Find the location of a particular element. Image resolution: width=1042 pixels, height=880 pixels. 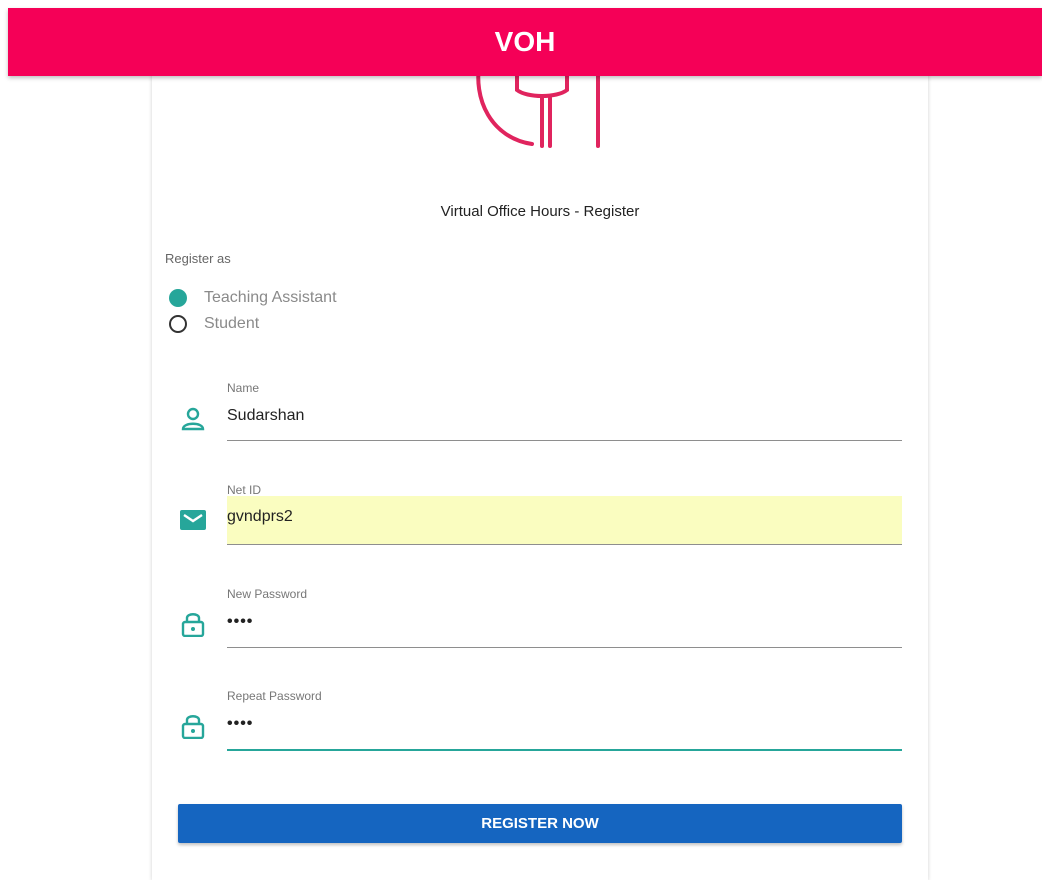

email-icon is located at coordinates (193, 520).